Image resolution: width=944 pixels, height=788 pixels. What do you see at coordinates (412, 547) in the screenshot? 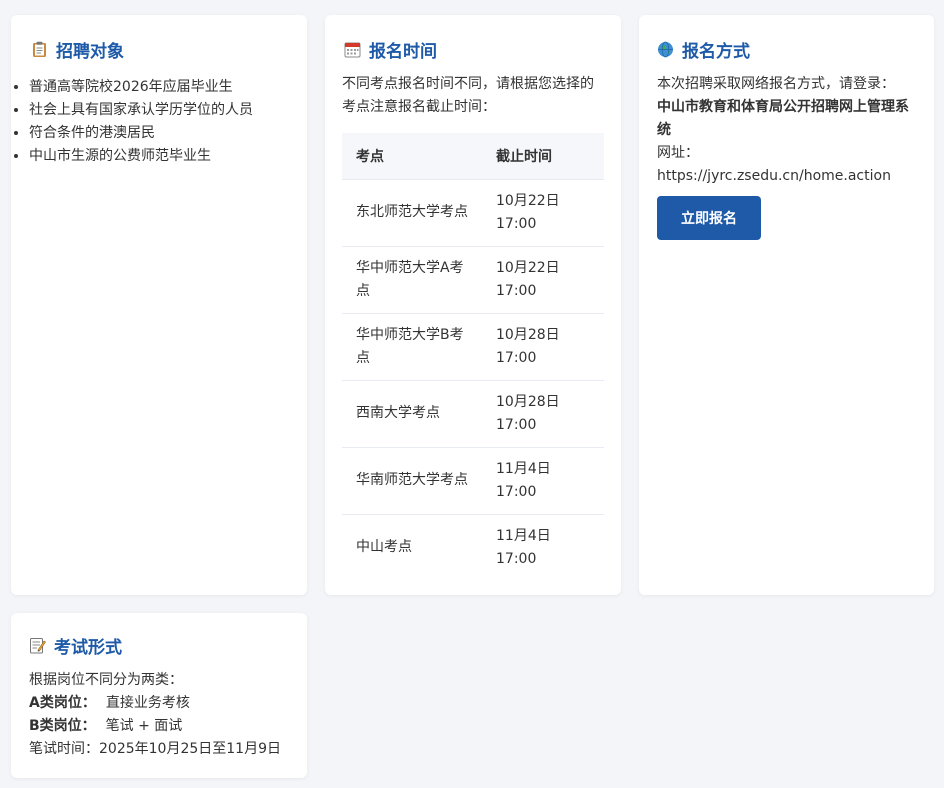
I see `site-cell: 中山考点` at bounding box center [412, 547].